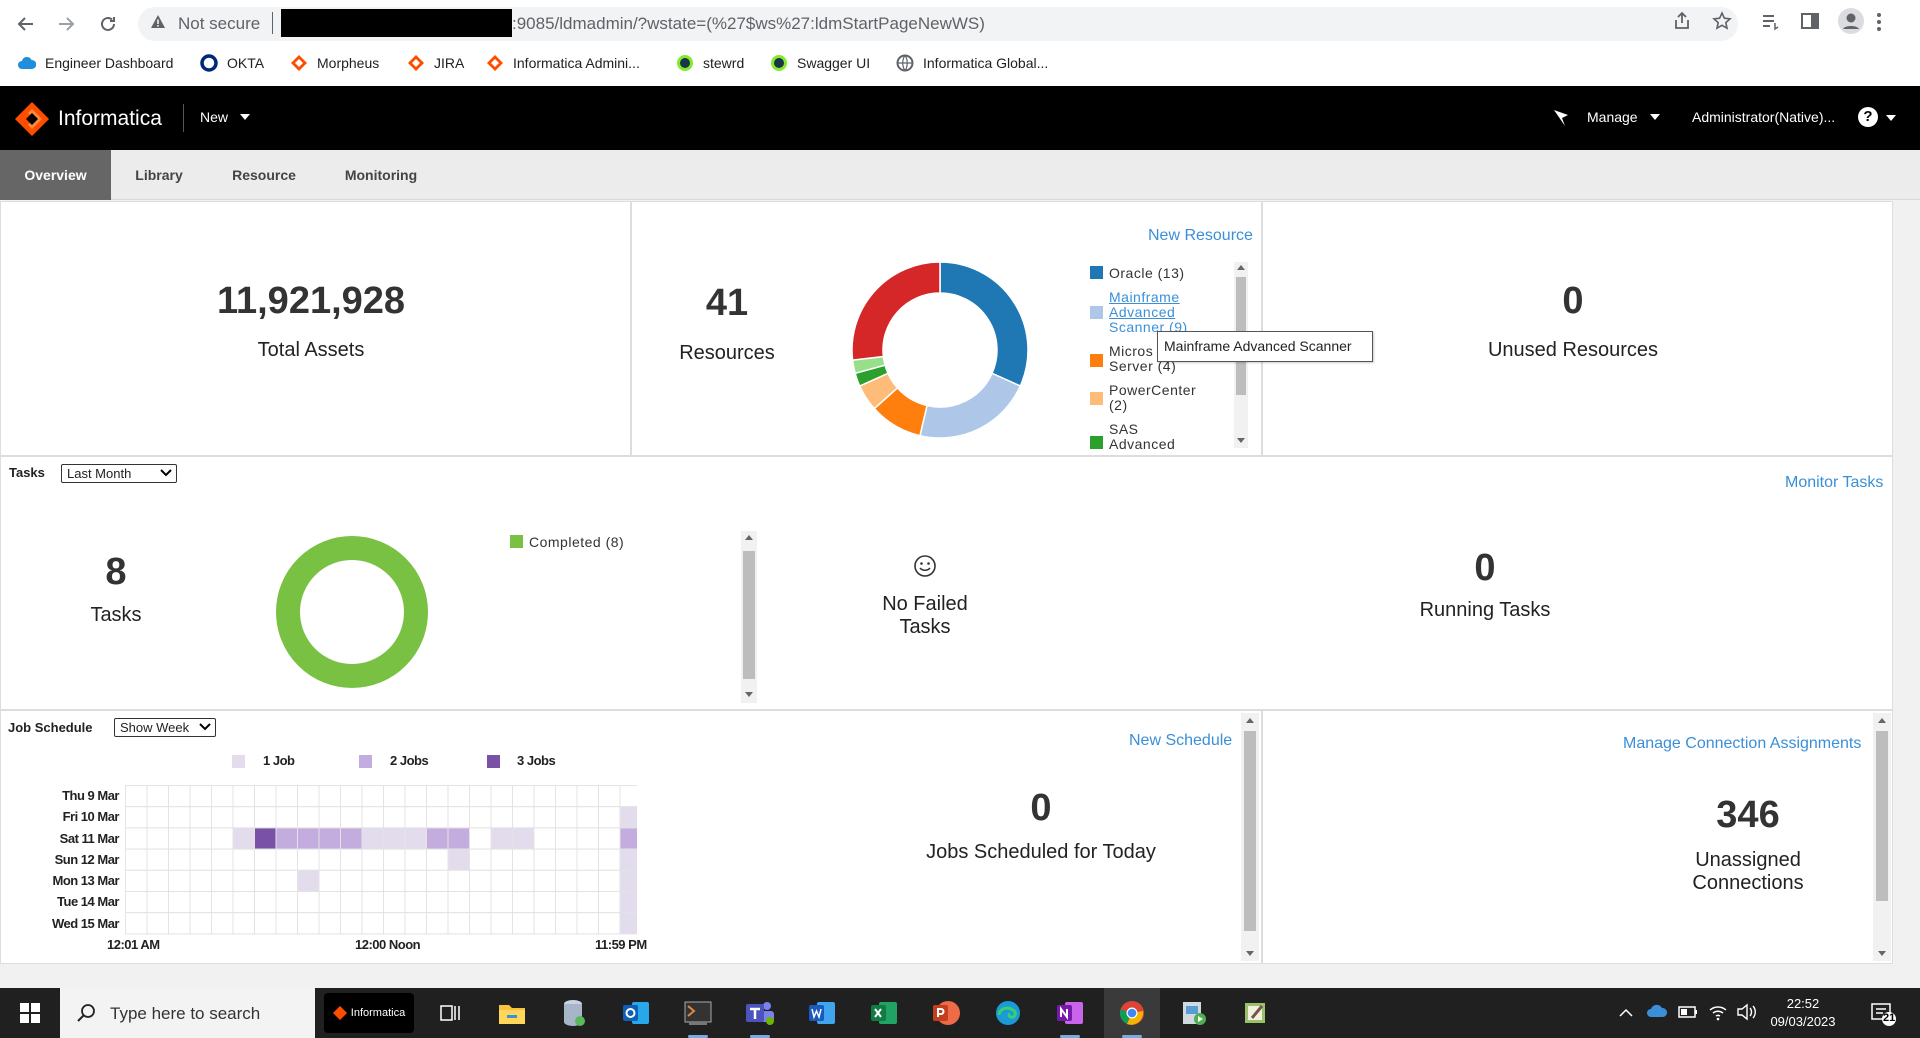  I want to click on scroll-up-icon, so click(1250, 720).